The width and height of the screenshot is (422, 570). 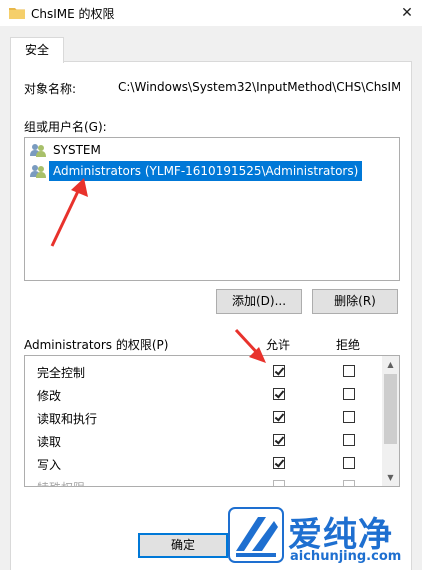 I want to click on permission-name: 读取和执行, so click(x=67, y=419).